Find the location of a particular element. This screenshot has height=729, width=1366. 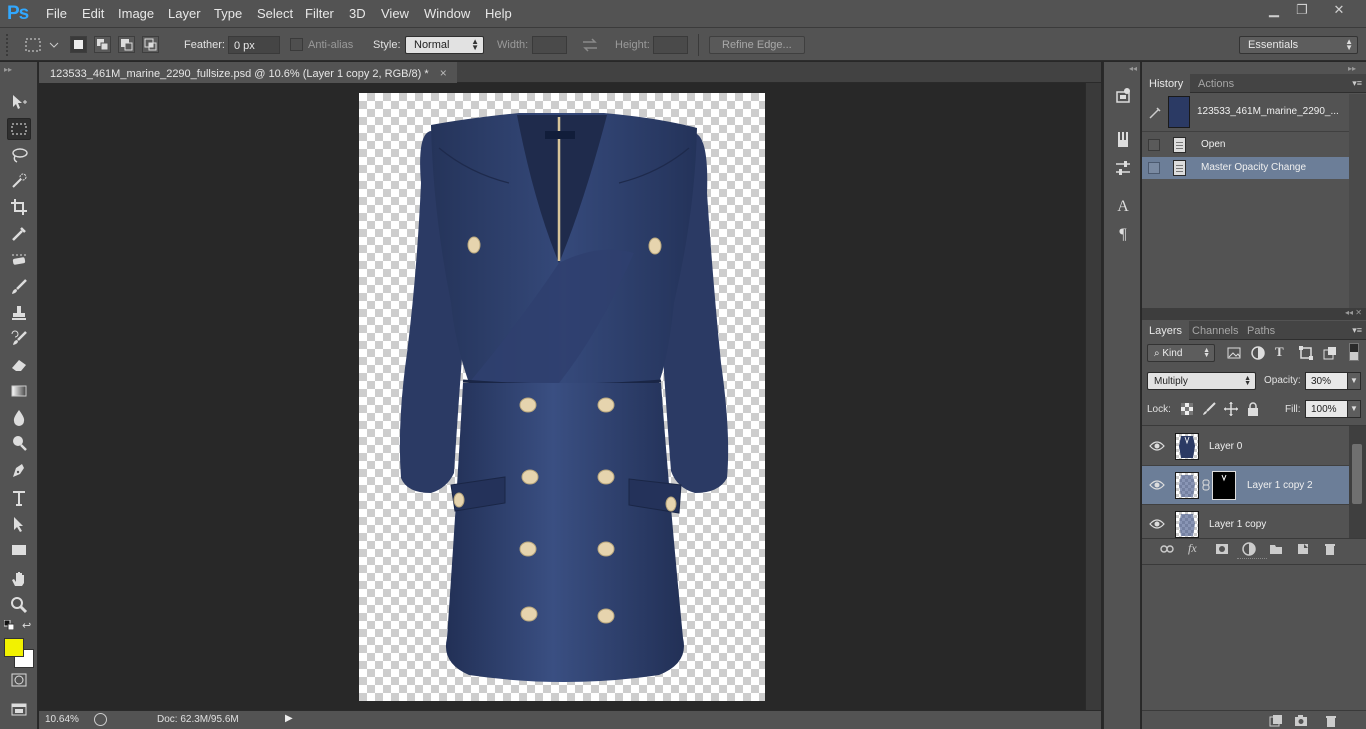

marquee-tool is located at coordinates (19, 129).